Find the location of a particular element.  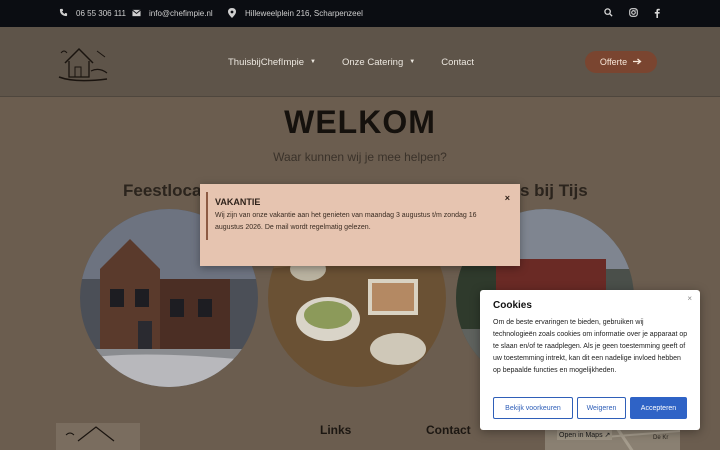

offerte-button: Offerte is located at coordinates (621, 62).